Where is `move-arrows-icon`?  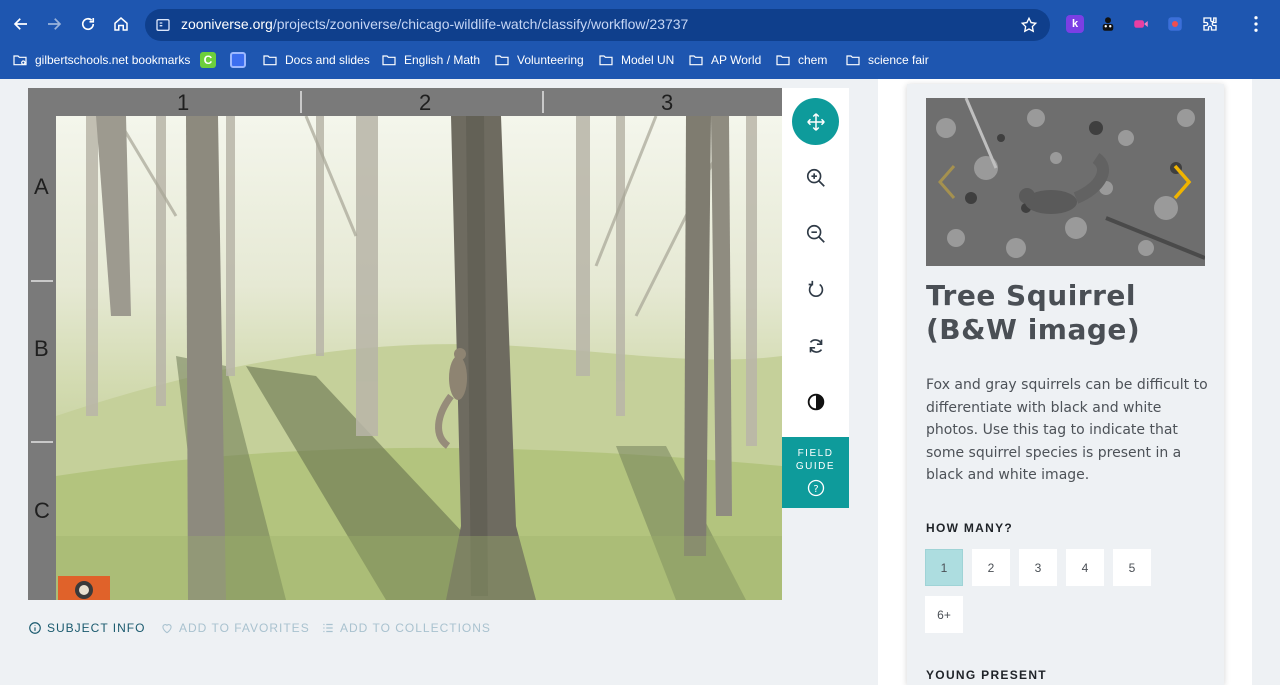 move-arrows-icon is located at coordinates (815, 121).